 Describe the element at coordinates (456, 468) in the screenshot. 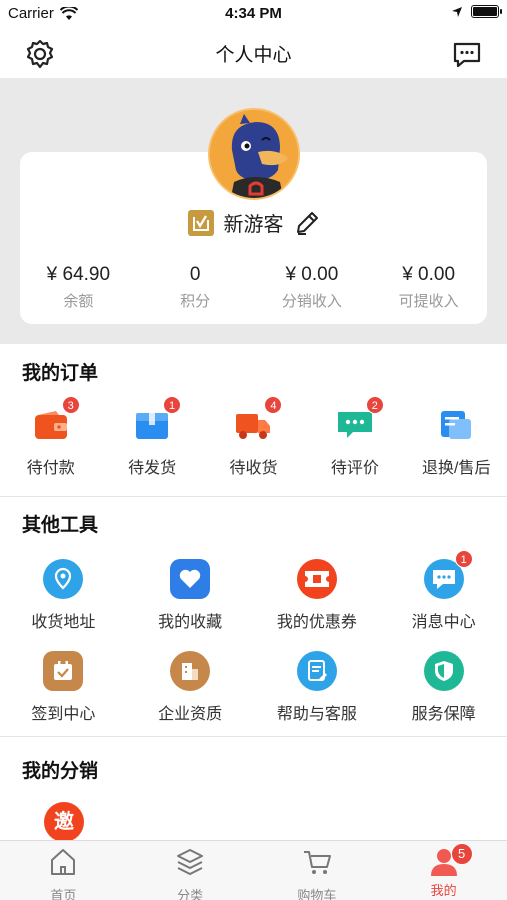

I see `order-label: 退换/售后` at that location.